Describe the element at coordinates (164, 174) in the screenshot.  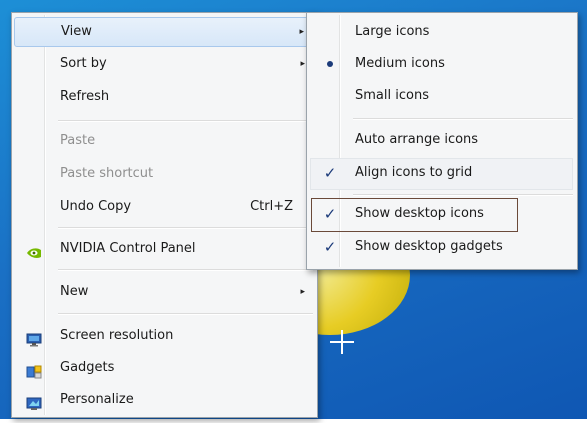
I see `menu-item-paste-shortcut: Paste shortcut` at that location.